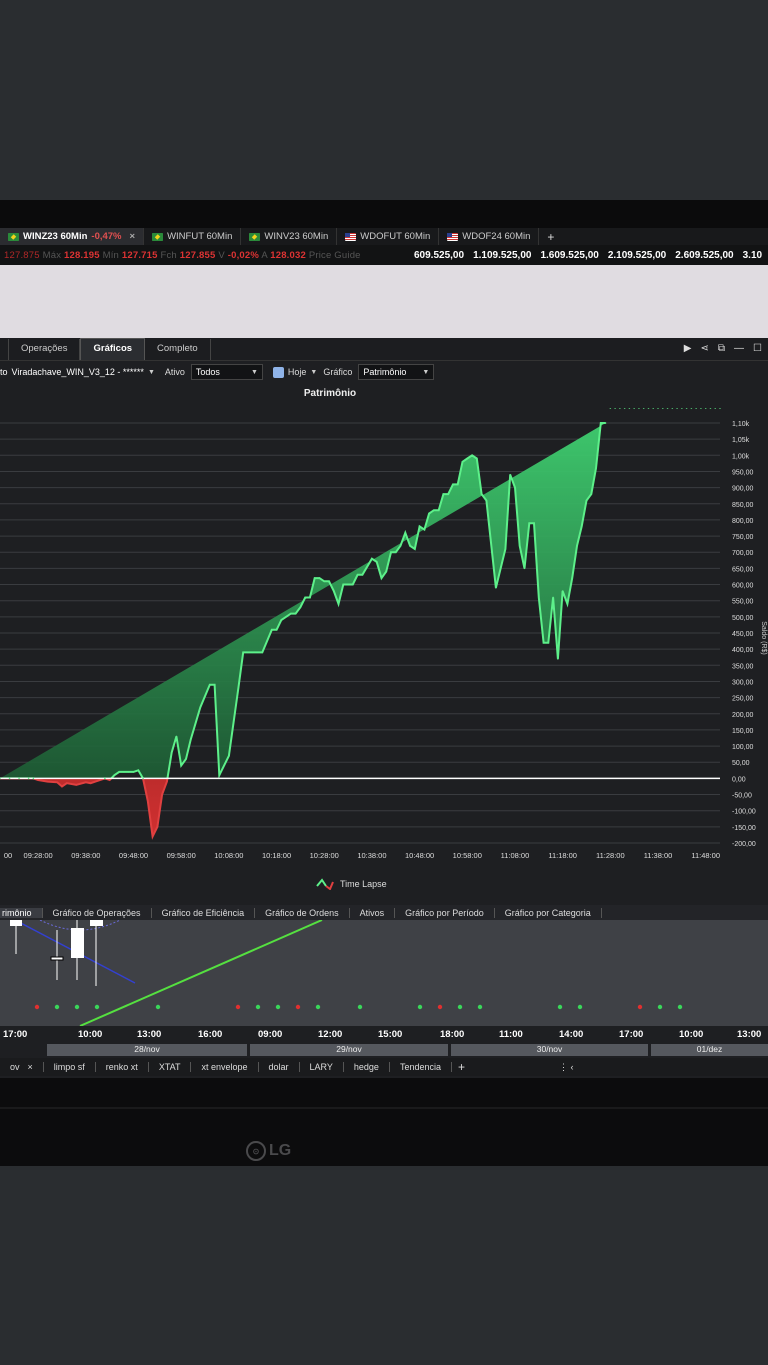 The image size is (768, 1365). Describe the element at coordinates (384, 214) in the screenshot. I see `monitor-top-bezel` at that location.